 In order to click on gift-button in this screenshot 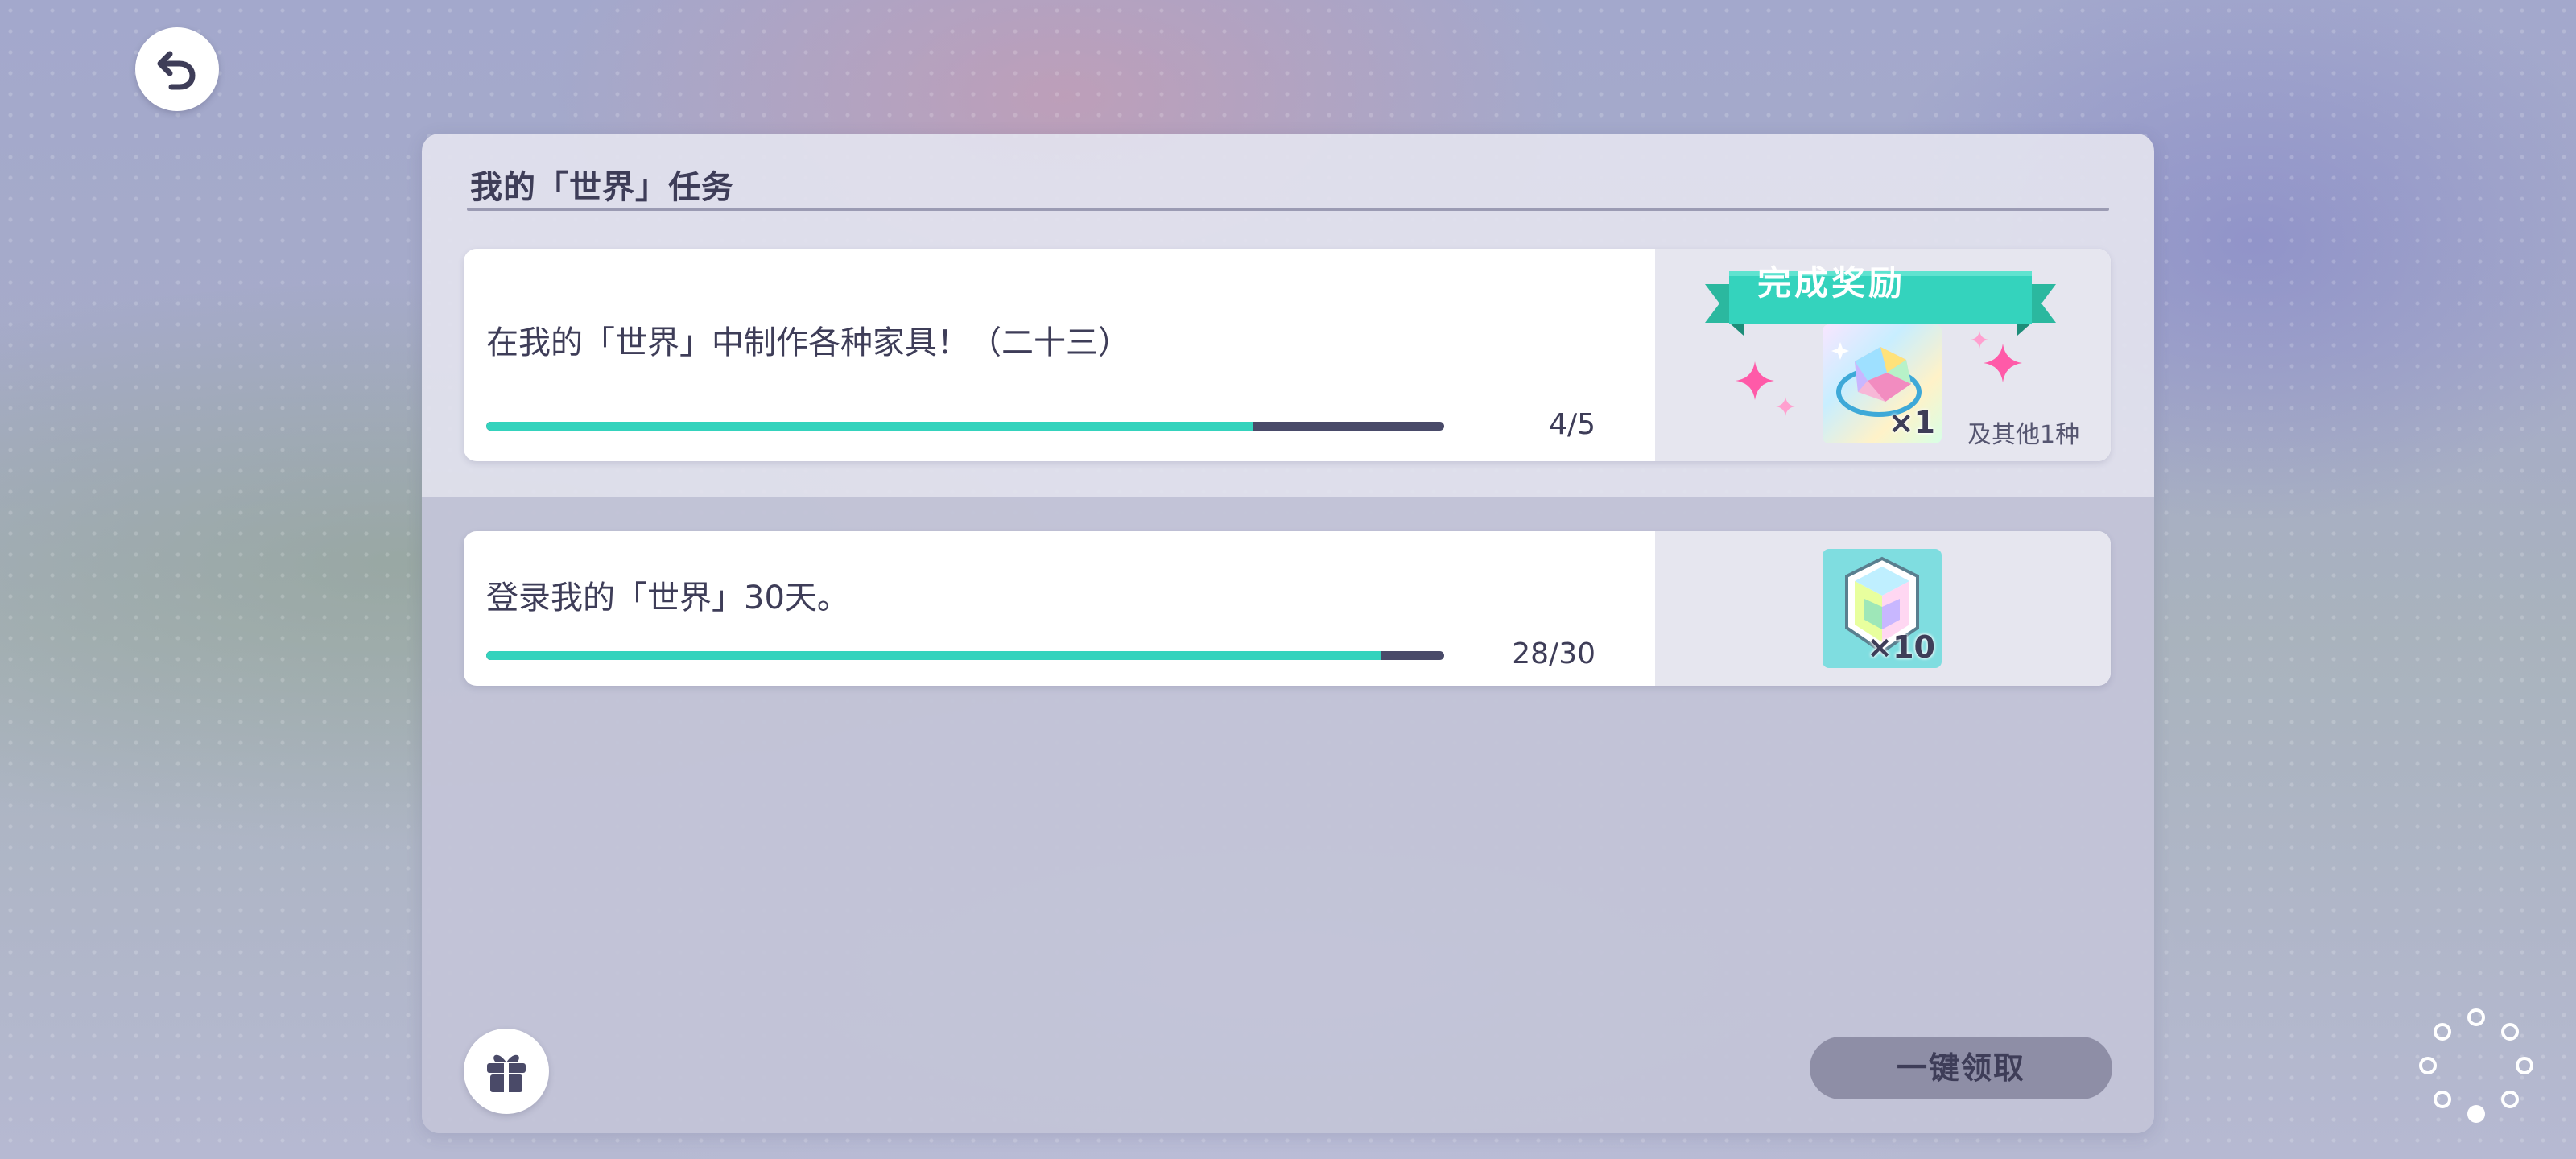, I will do `click(506, 1071)`.